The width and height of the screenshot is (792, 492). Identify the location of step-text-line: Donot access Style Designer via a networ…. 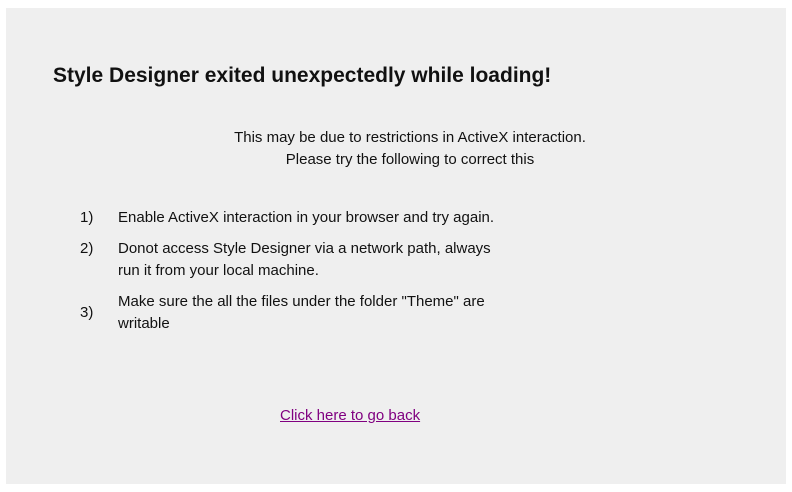
(304, 248).